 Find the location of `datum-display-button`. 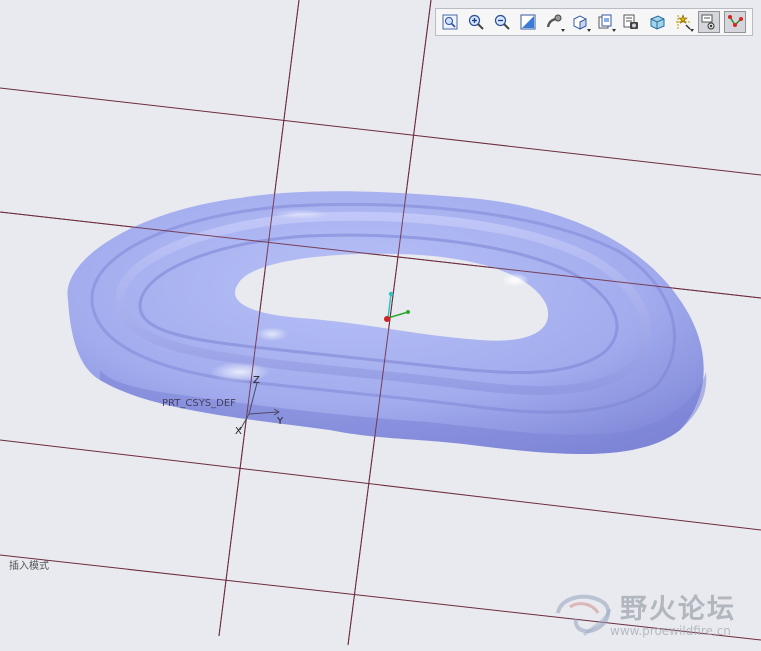

datum-display-button is located at coordinates (683, 22).